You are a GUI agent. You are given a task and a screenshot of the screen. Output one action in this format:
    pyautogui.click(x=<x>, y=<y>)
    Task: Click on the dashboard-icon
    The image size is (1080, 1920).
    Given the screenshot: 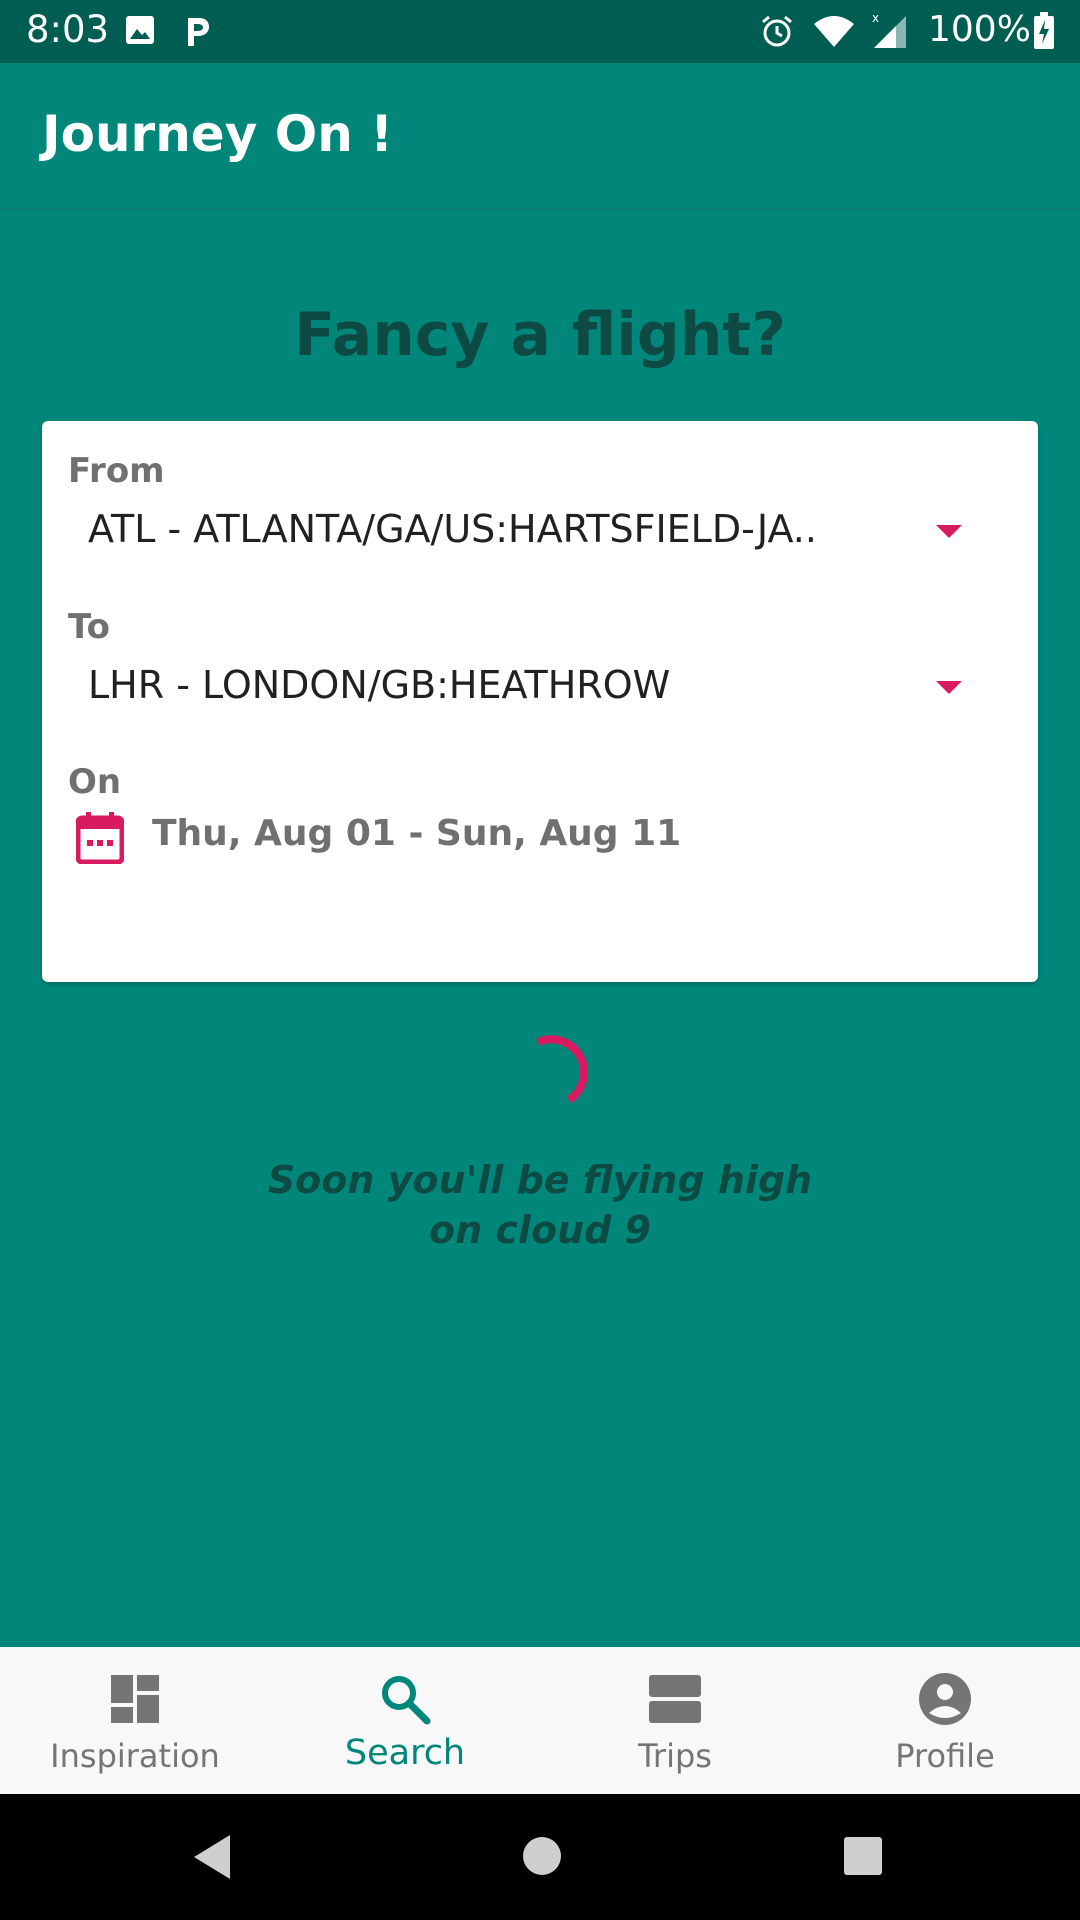 What is the action you would take?
    pyautogui.click(x=135, y=1699)
    